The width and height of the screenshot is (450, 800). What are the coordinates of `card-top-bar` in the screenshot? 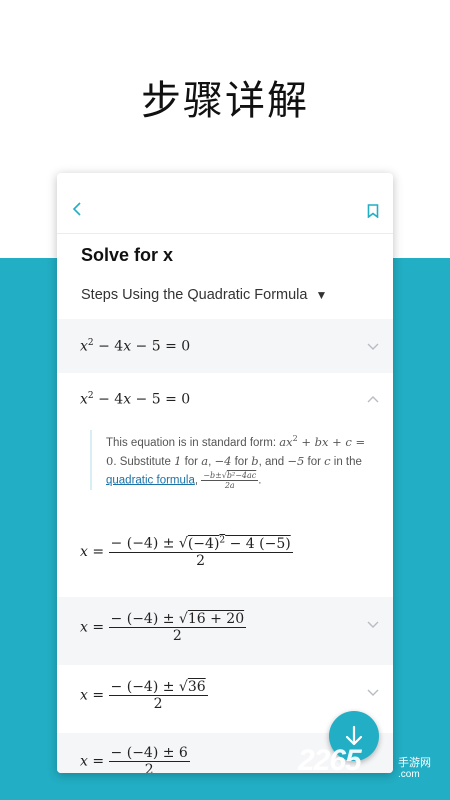 It's located at (225, 203).